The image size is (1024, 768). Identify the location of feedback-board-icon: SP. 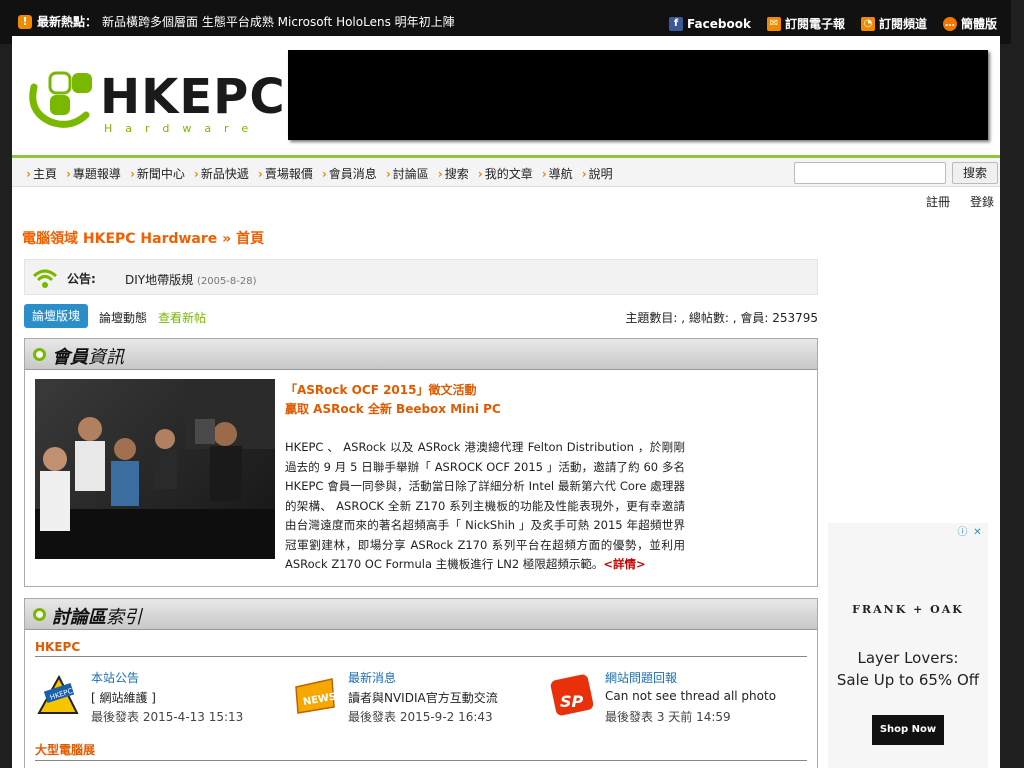
(572, 695).